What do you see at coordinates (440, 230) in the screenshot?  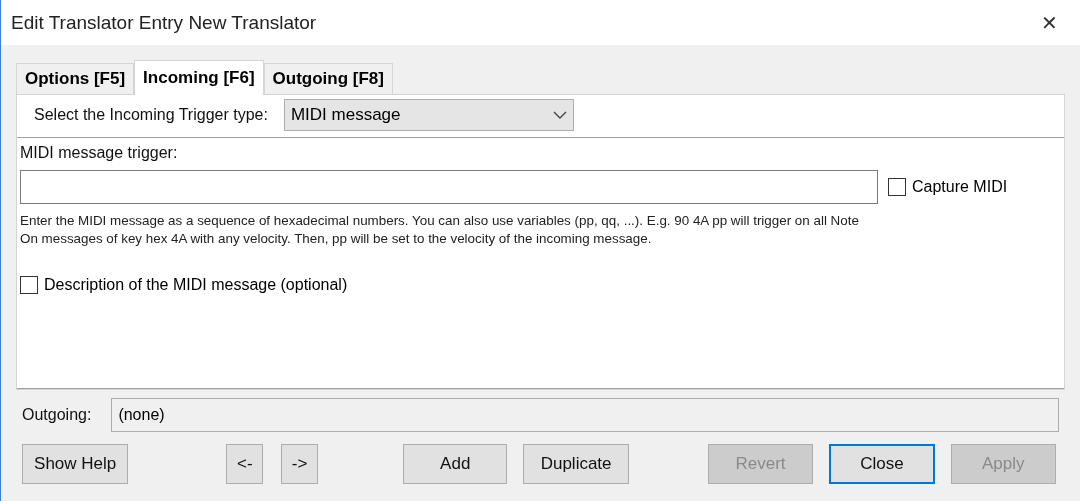 I see `help-text: Enter the MIDI message as a sequence of hexadecimal numbers. You can also use variables (pp, qq, ...). E.g. 90 4A pp will trigger on all Note On messages of key hex 4A with any velocity. Then, pp will be set to the velocity of the incoming message.` at bounding box center [440, 230].